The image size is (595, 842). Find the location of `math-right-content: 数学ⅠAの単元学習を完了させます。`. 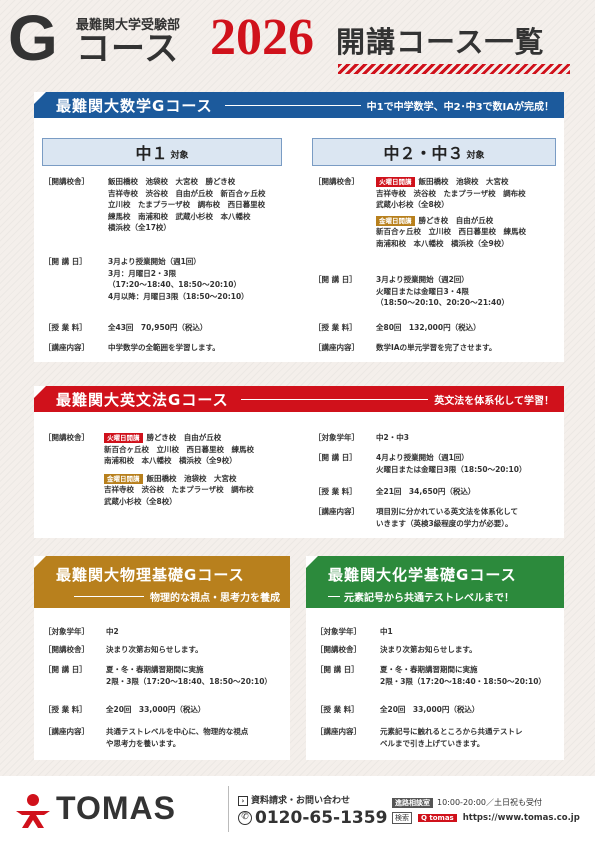

math-right-content: 数学ⅠAの単元学習を完了させます。 is located at coordinates (436, 347).